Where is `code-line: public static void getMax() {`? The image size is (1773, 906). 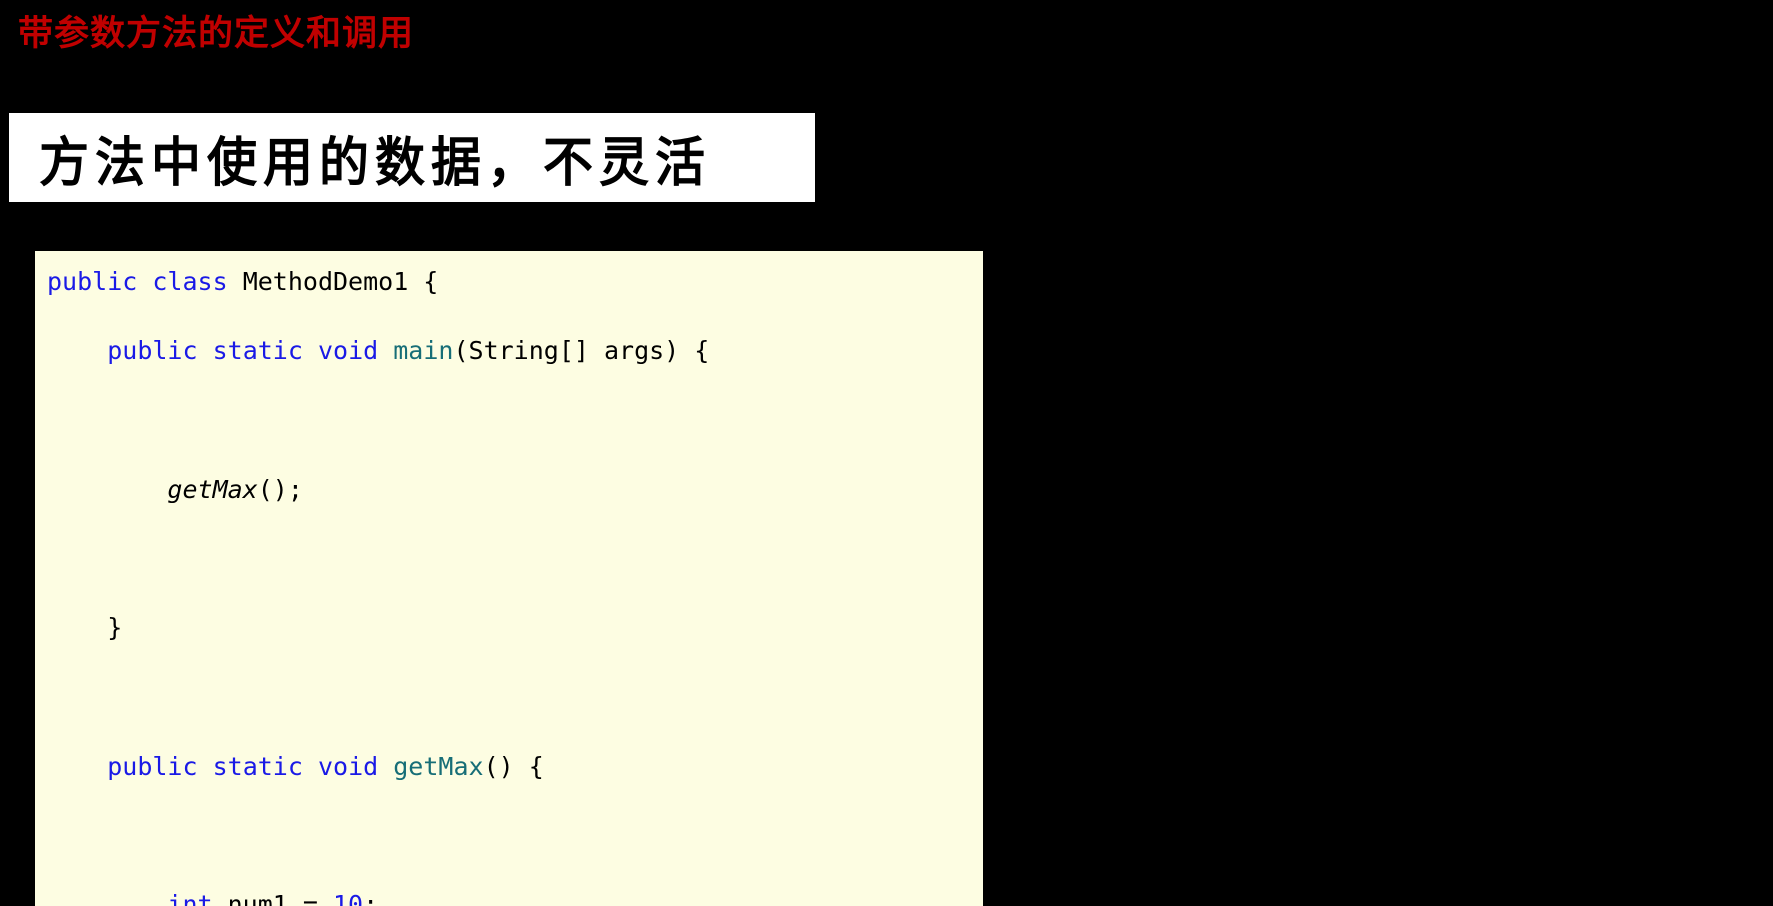 code-line: public static void getMax() { is located at coordinates (515, 767).